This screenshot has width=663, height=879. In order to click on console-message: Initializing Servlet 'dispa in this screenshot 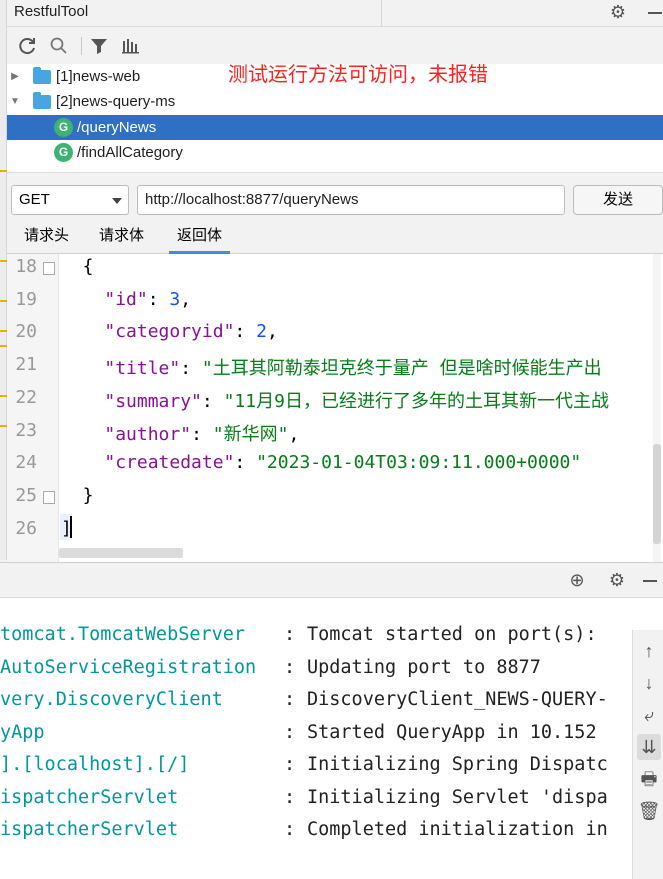, I will do `click(457, 797)`.